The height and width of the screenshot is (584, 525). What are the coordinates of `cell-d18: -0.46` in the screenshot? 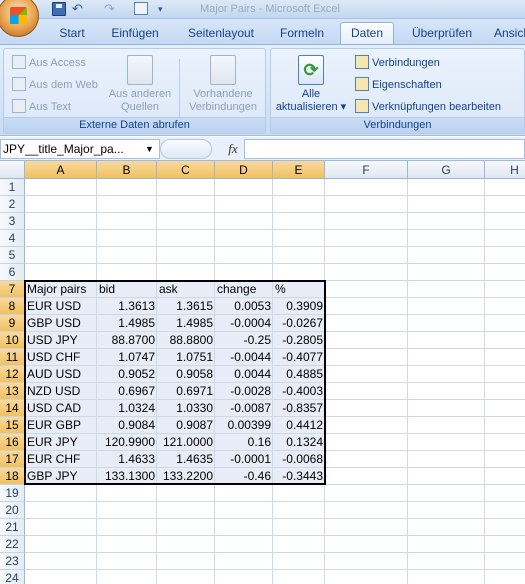 It's located at (244, 476).